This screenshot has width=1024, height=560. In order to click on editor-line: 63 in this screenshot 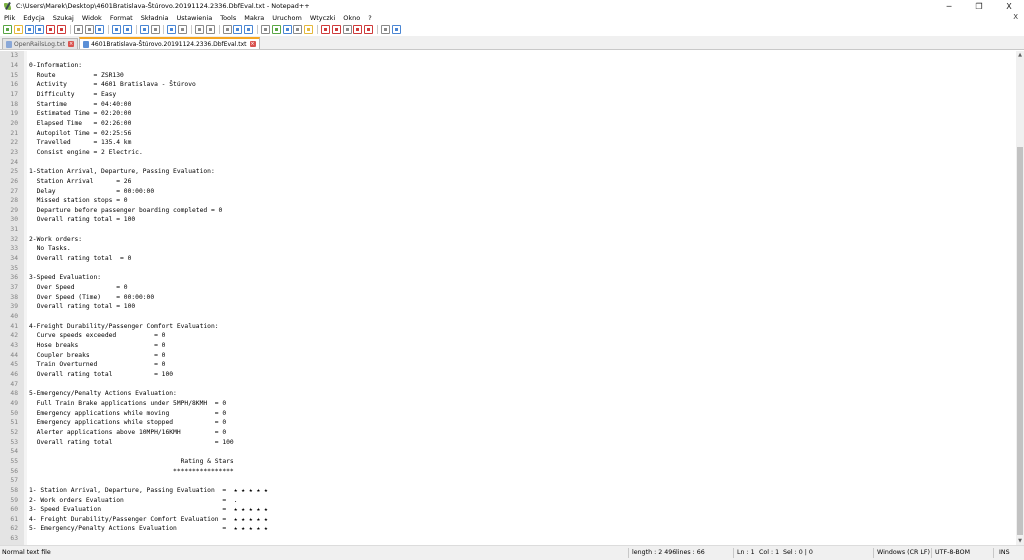, I will do `click(508, 539)`.